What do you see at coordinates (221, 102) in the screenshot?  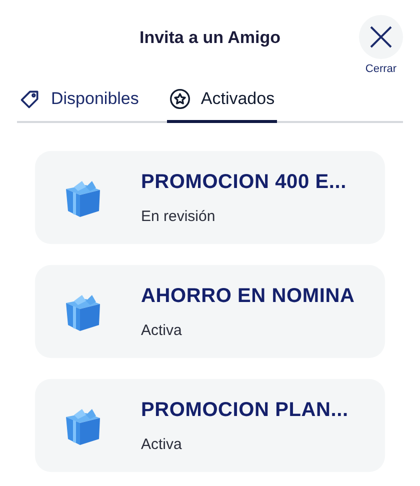 I see `tab: Activados` at bounding box center [221, 102].